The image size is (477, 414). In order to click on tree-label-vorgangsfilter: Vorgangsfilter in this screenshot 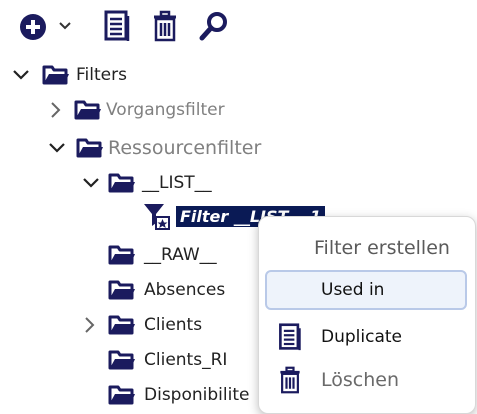, I will do `click(165, 110)`.